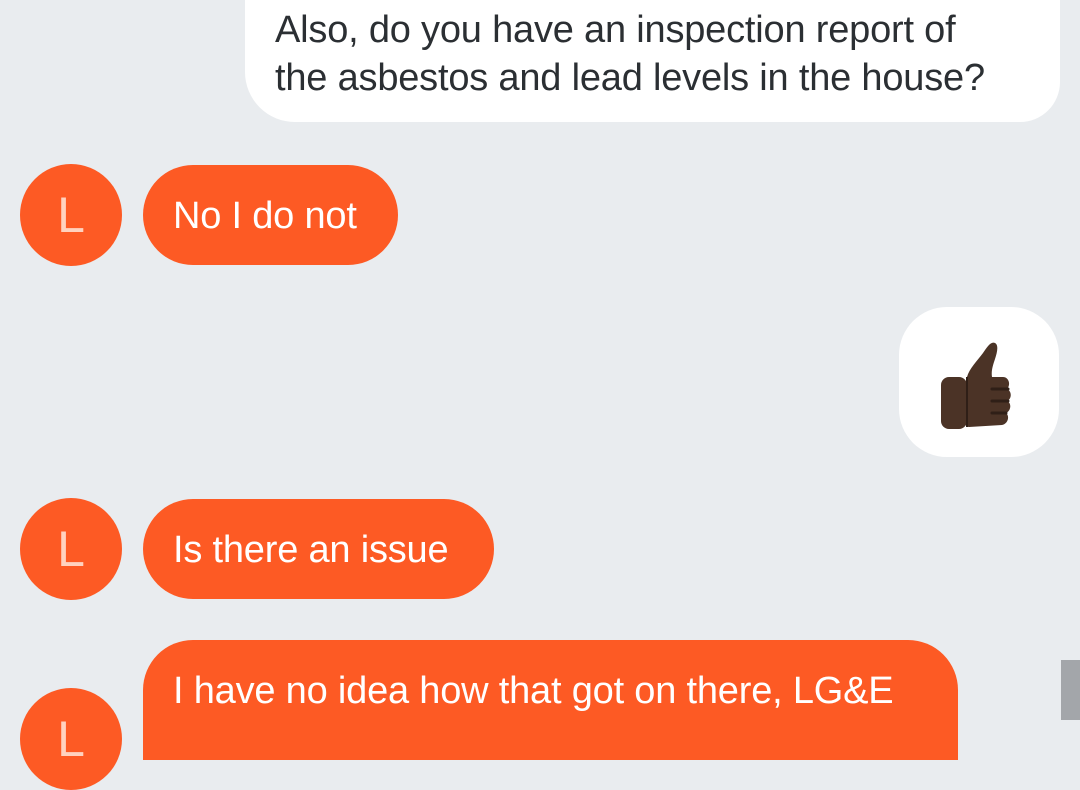  What do you see at coordinates (311, 550) in the screenshot?
I see `message-text: Is there an issue` at bounding box center [311, 550].